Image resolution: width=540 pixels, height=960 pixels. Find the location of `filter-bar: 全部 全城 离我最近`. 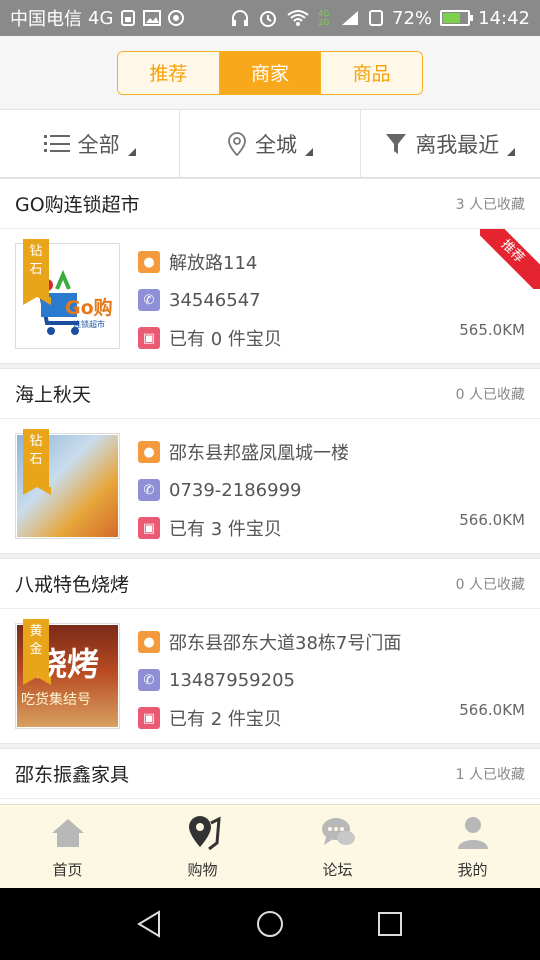

filter-bar: 全部 全城 离我最近 is located at coordinates (270, 144).